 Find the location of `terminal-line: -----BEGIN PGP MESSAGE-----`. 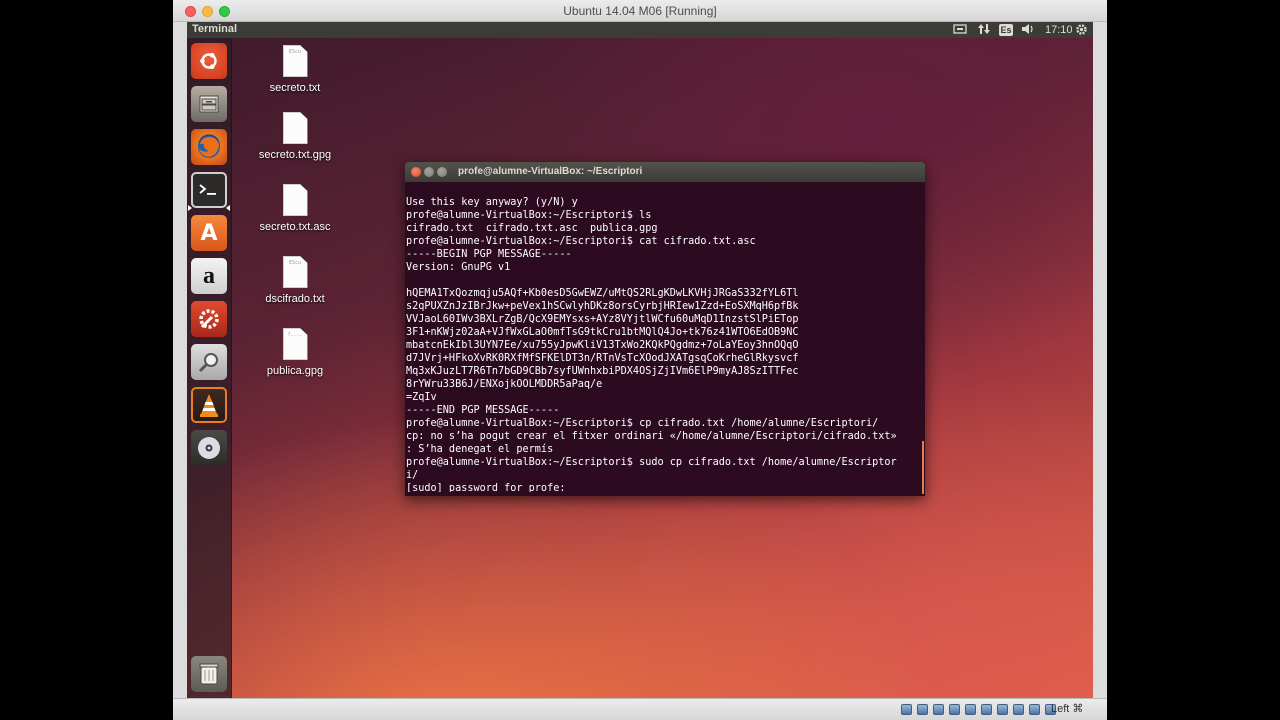

terminal-line: -----BEGIN PGP MESSAGE----- is located at coordinates (489, 254).